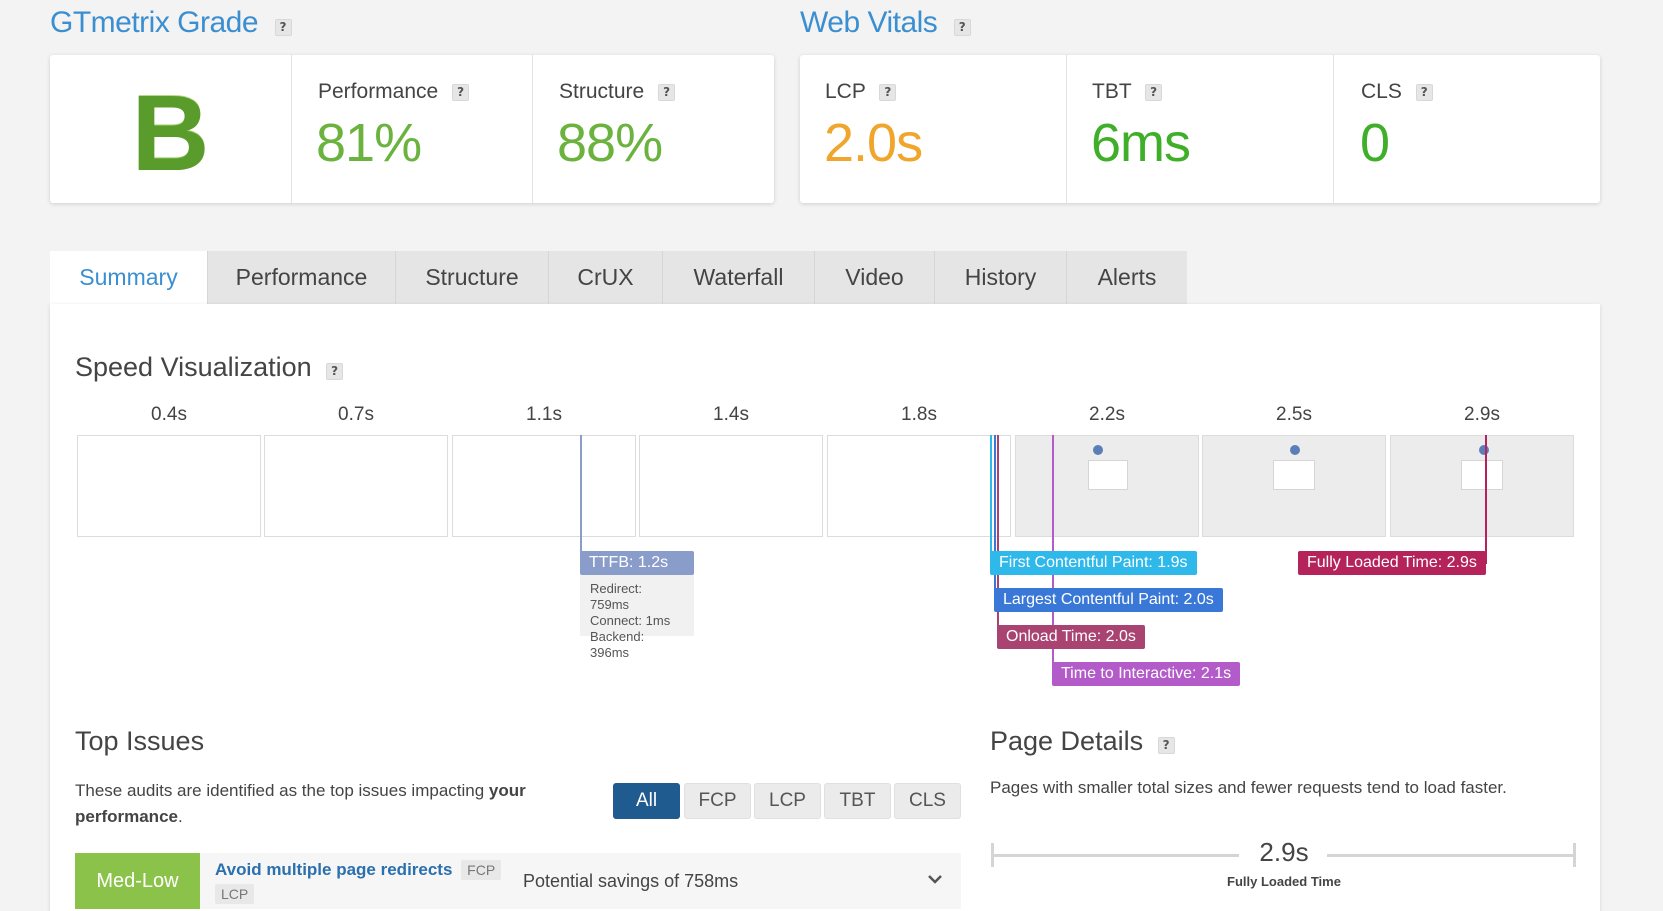 The width and height of the screenshot is (1663, 911). What do you see at coordinates (1574, 855) in the screenshot?
I see `bar-end-cap` at bounding box center [1574, 855].